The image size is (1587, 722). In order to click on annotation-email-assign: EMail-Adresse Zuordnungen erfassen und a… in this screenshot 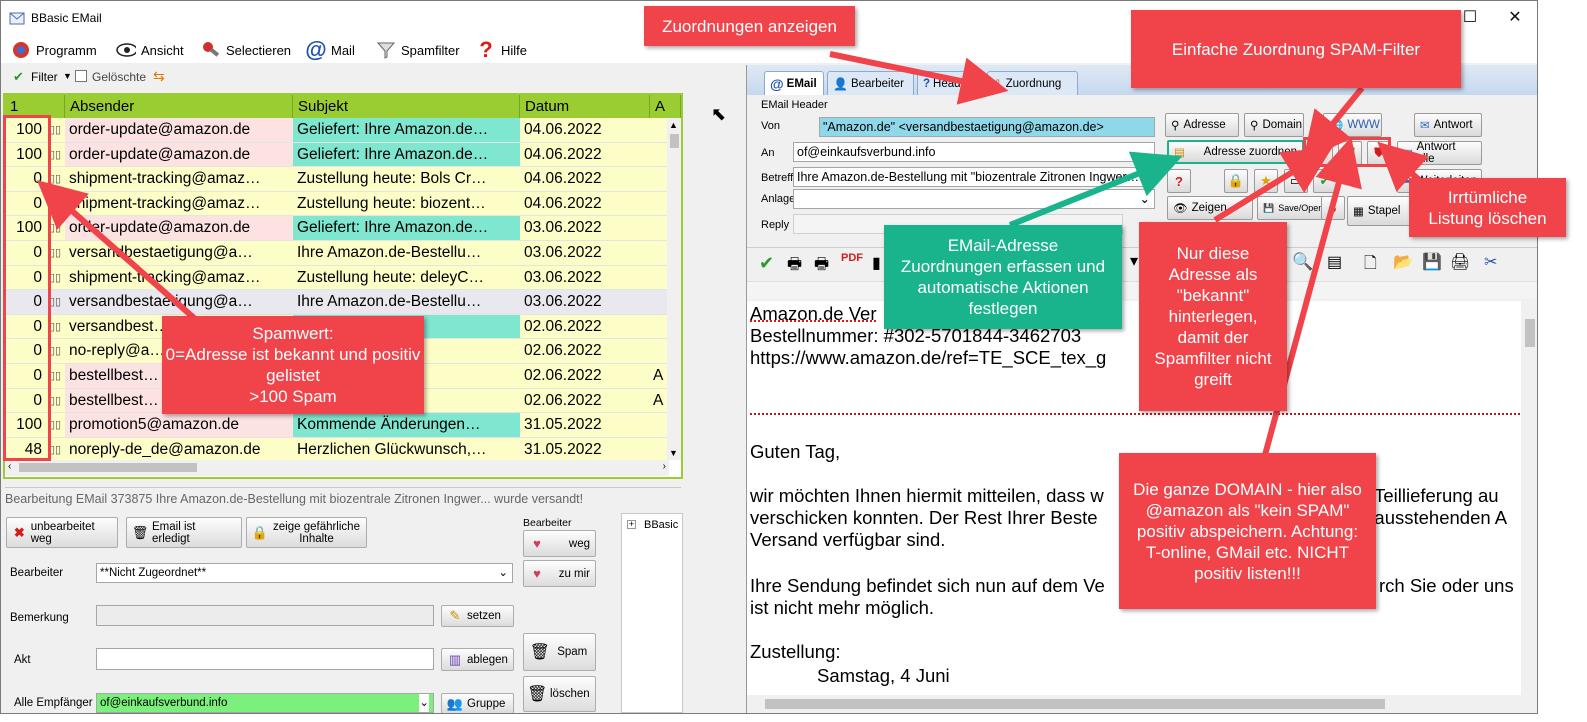, I will do `click(1003, 277)`.